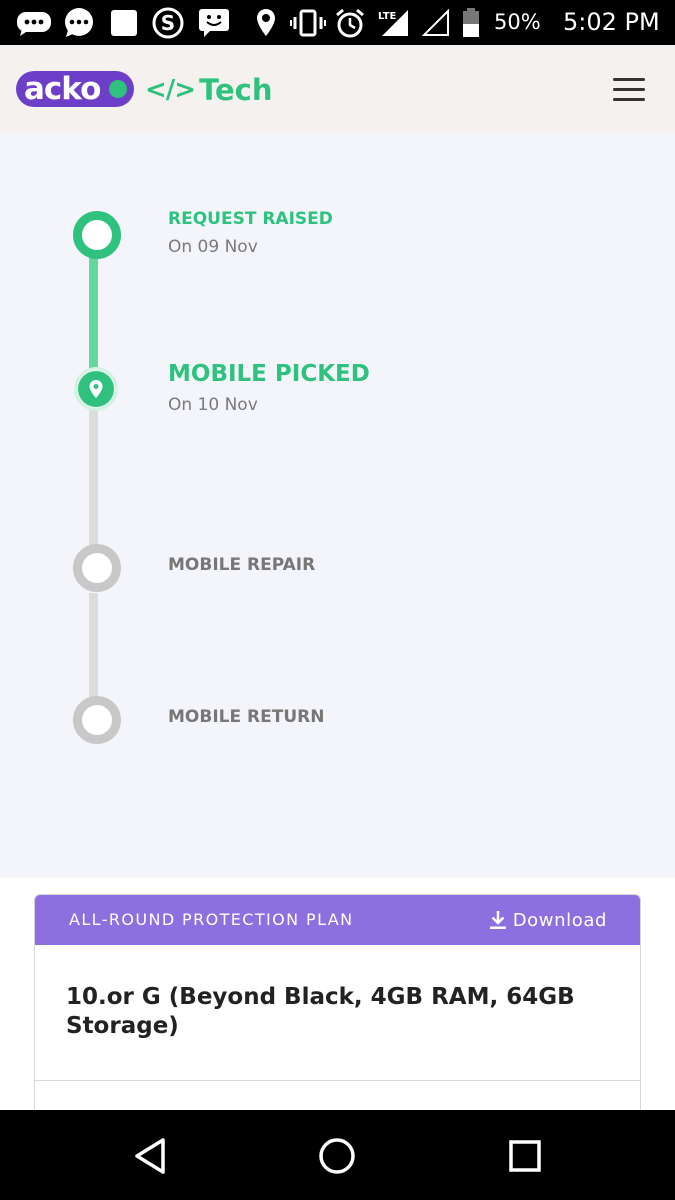 Image resolution: width=675 pixels, height=1200 pixels. What do you see at coordinates (213, 405) in the screenshot?
I see `step-date: On 10 Nov` at bounding box center [213, 405].